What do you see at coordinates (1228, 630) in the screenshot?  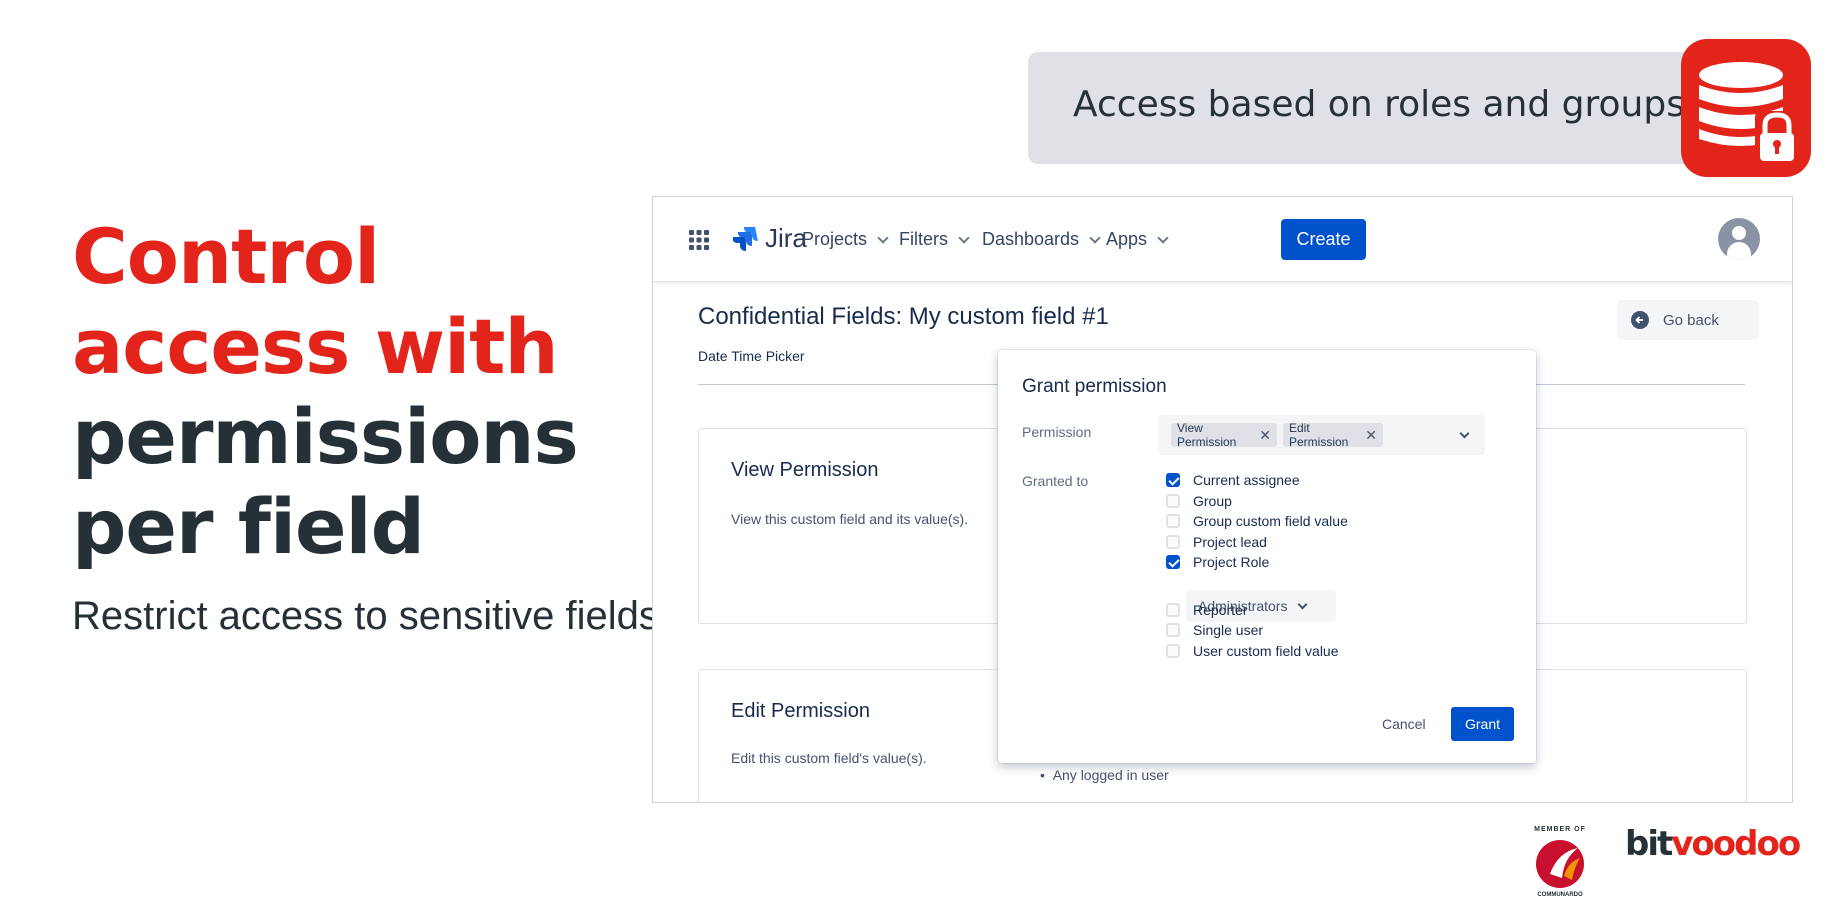 I see `option-label: Single user` at bounding box center [1228, 630].